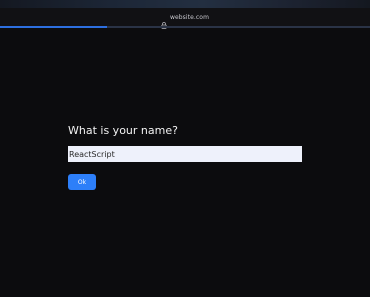 This screenshot has width=370, height=297. Describe the element at coordinates (185, 154) in the screenshot. I see `name-input` at that location.